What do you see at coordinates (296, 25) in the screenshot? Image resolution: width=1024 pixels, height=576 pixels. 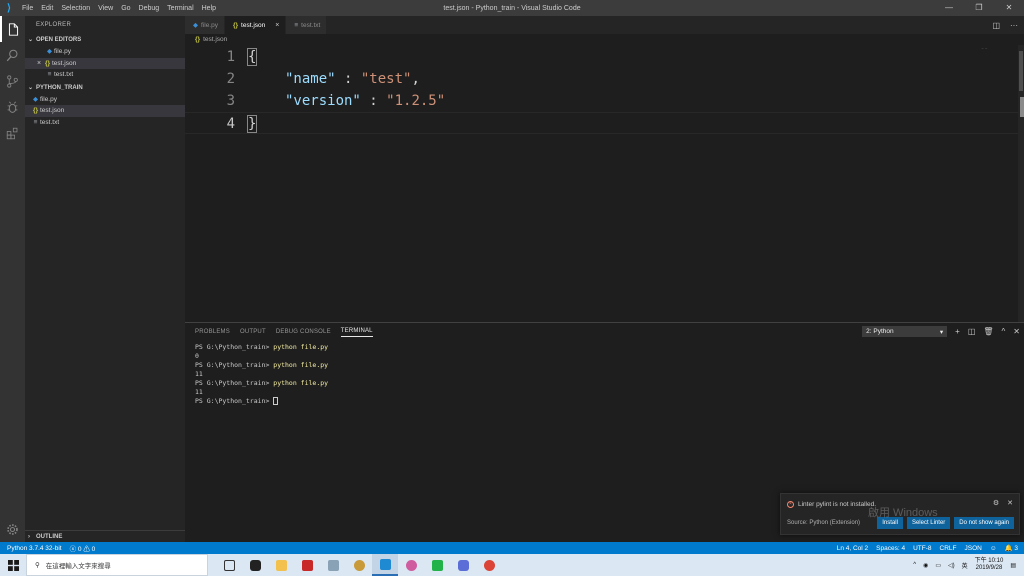 I see `text-file-icon: ≡` at bounding box center [296, 25].